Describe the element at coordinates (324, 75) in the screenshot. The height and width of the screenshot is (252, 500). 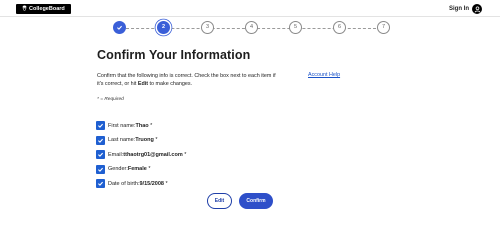
I see `account-help-link: Account Help` at that location.